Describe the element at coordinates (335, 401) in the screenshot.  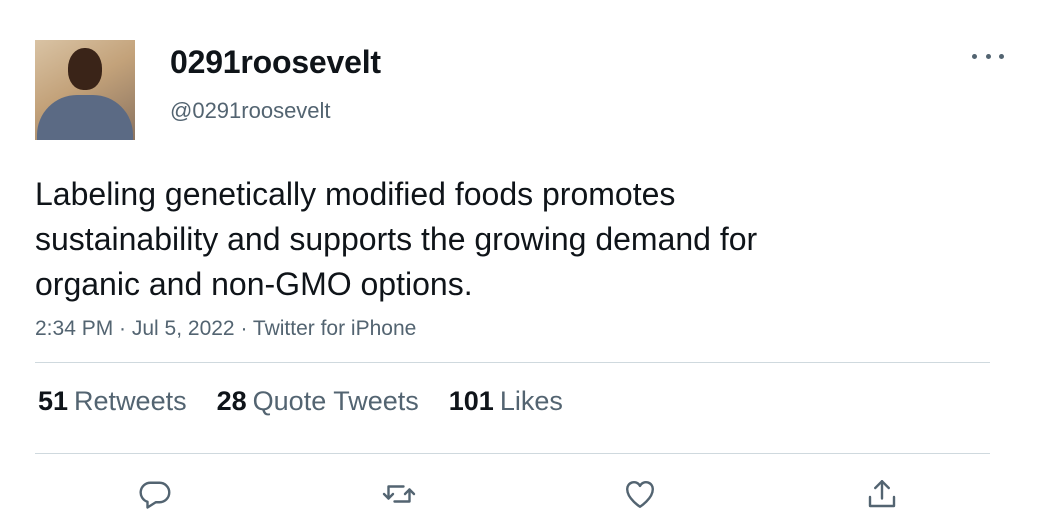
I see `quote-tweets-label: Quote Tweets` at that location.